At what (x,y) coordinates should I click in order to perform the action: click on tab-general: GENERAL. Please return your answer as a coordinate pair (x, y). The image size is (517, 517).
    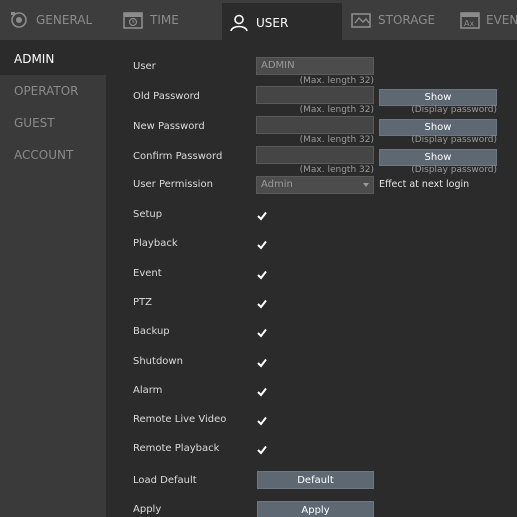
    Looking at the image, I should click on (58, 20).